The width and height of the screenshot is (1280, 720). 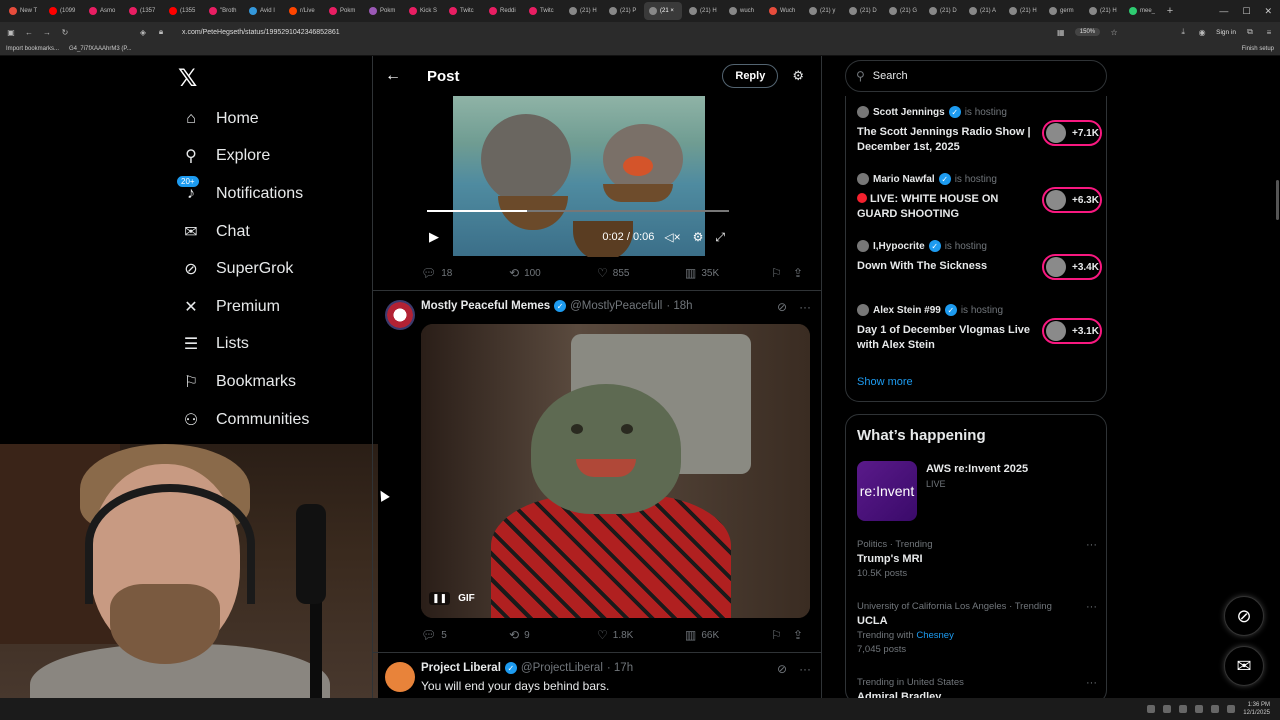 I want to click on nav-item-notifications: ♪ 20+ Notifications, so click(x=242, y=194).